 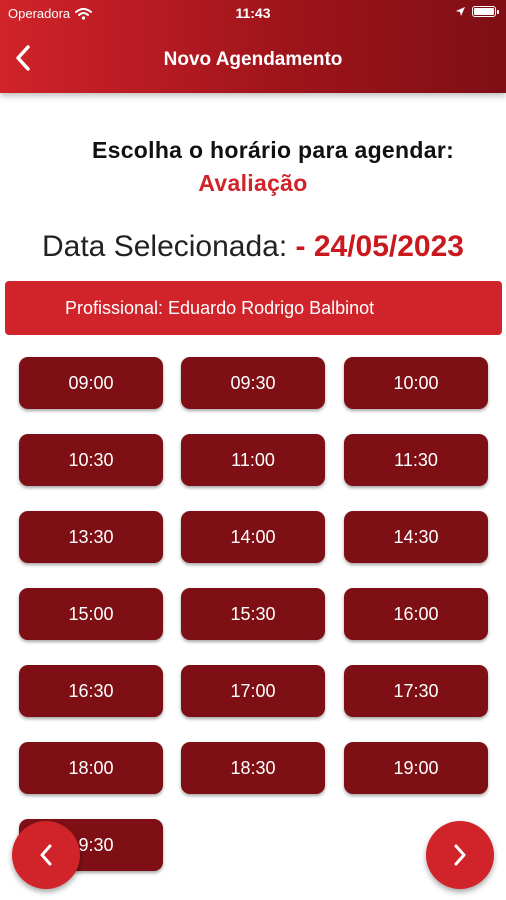 I want to click on previous-button, so click(x=46, y=855).